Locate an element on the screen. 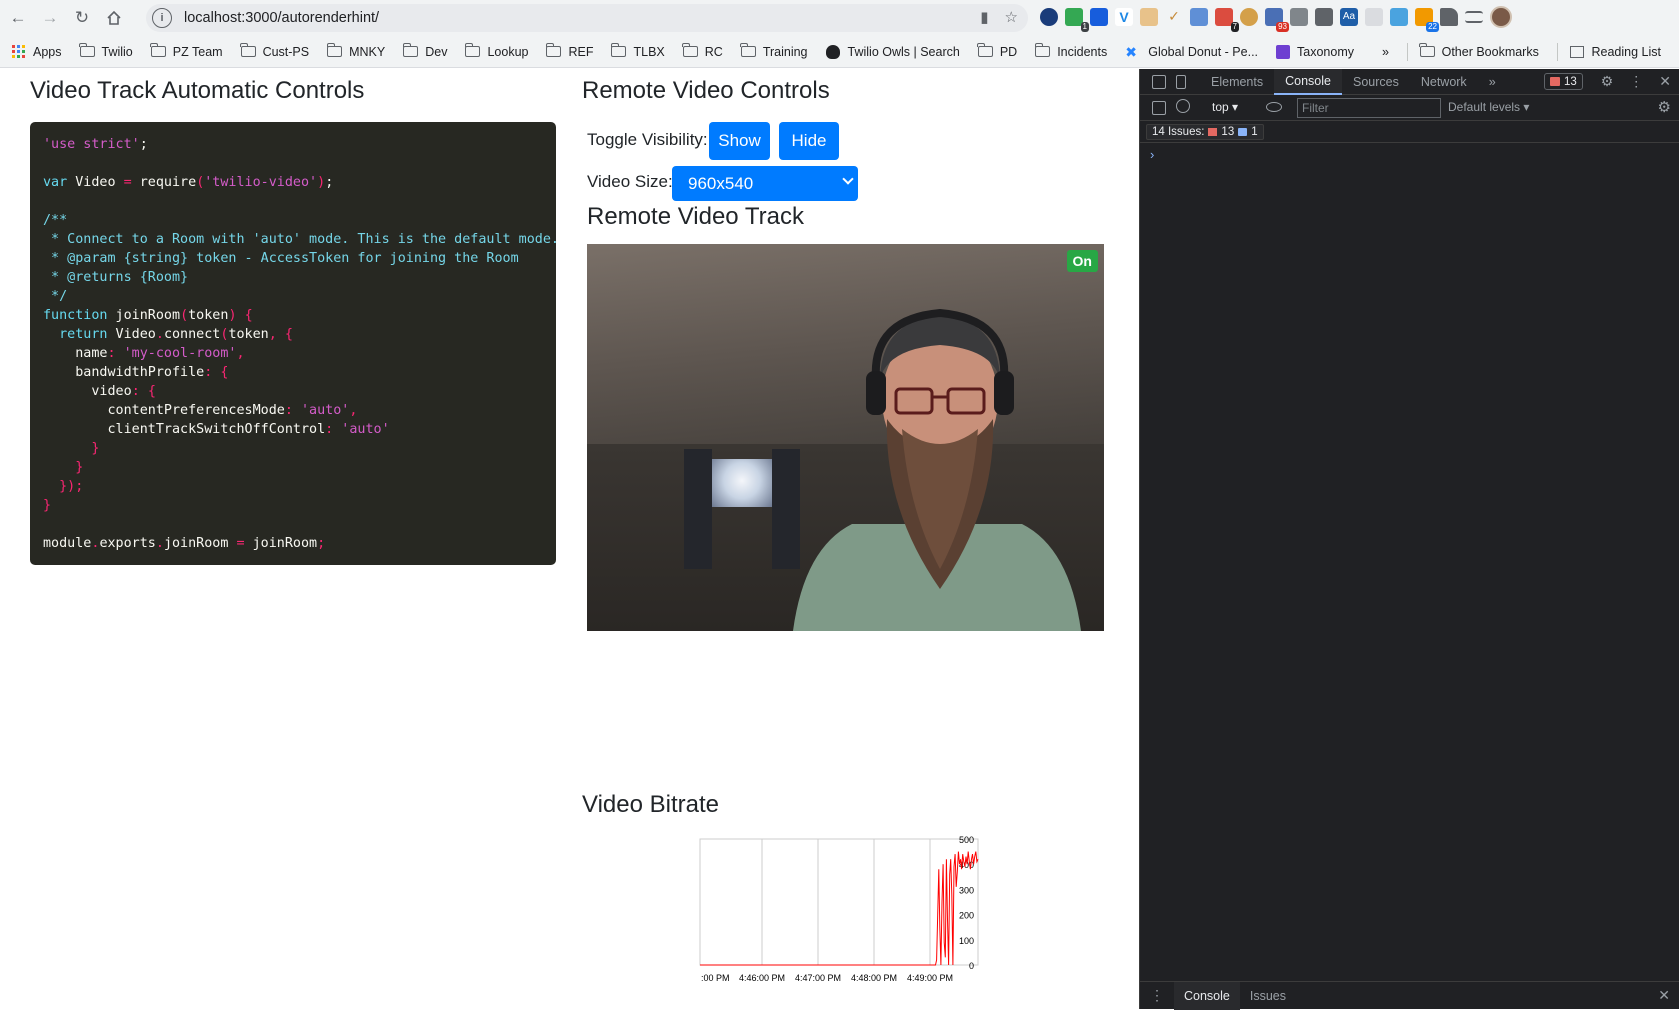  ext-paper-icon is located at coordinates (1374, 17).